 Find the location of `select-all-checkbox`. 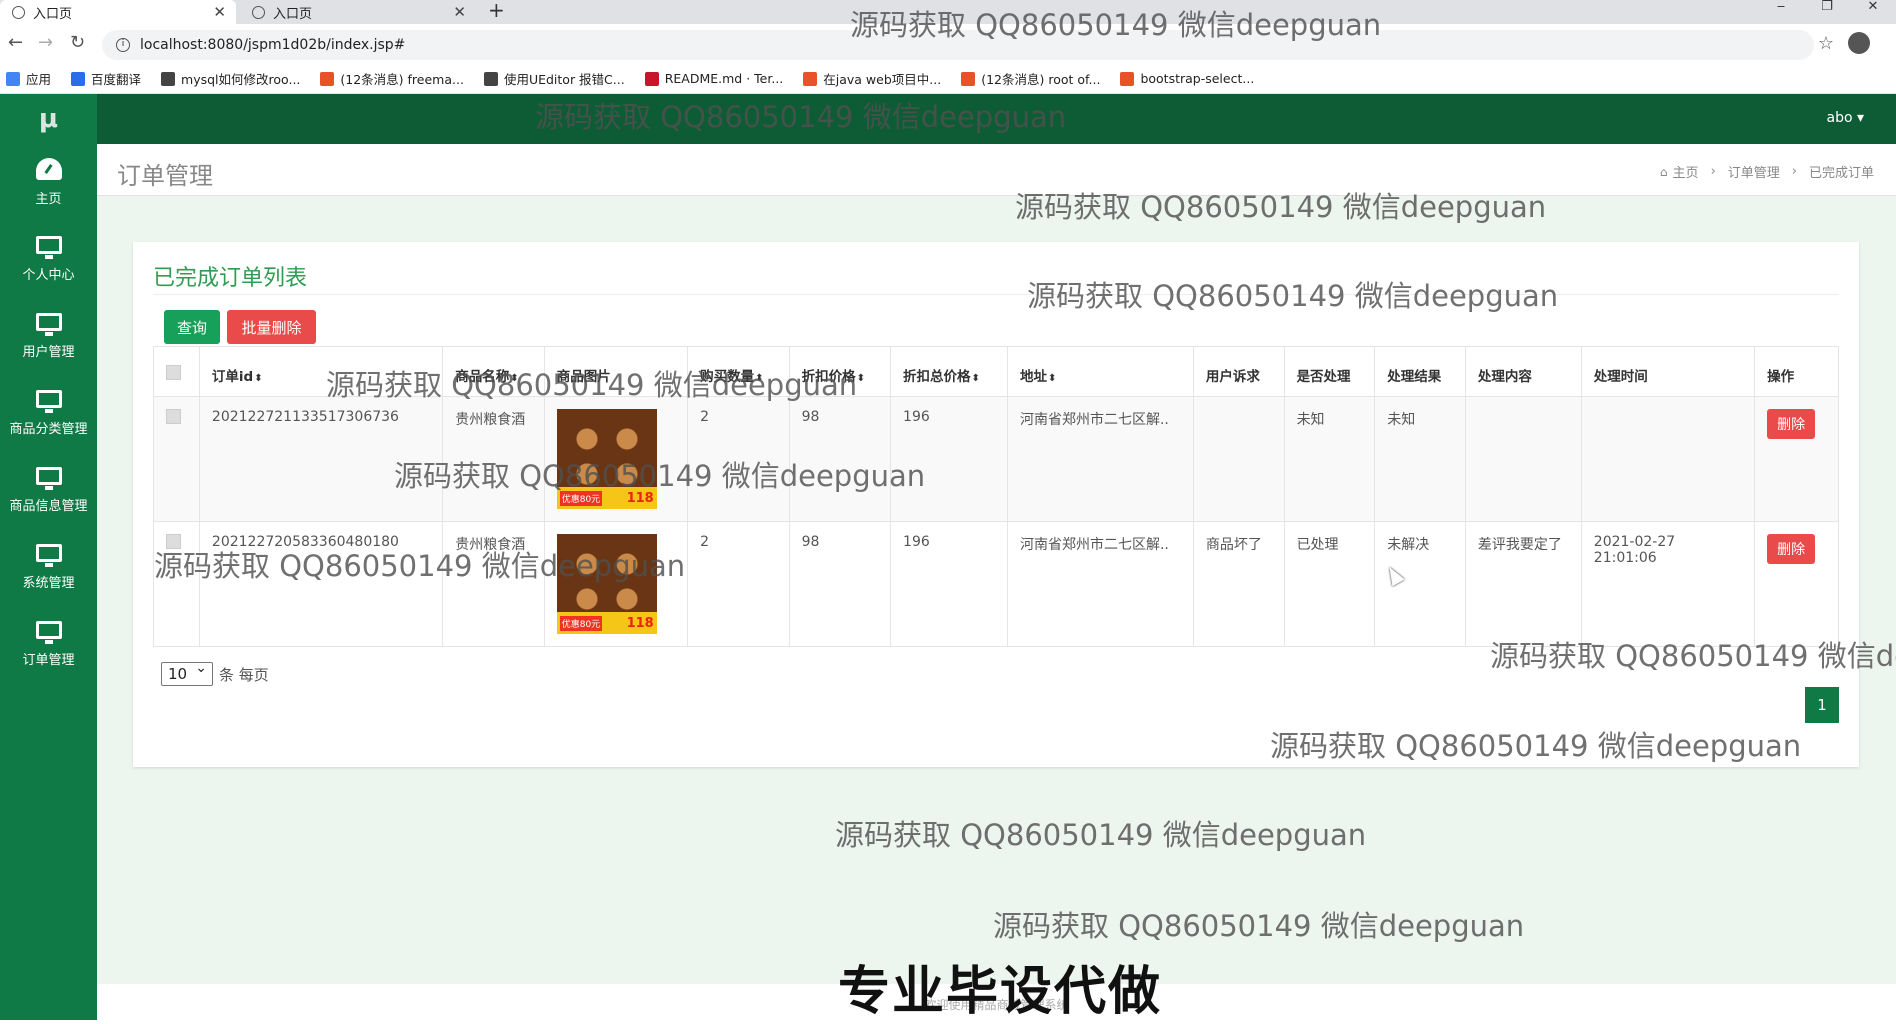

select-all-checkbox is located at coordinates (173, 372).